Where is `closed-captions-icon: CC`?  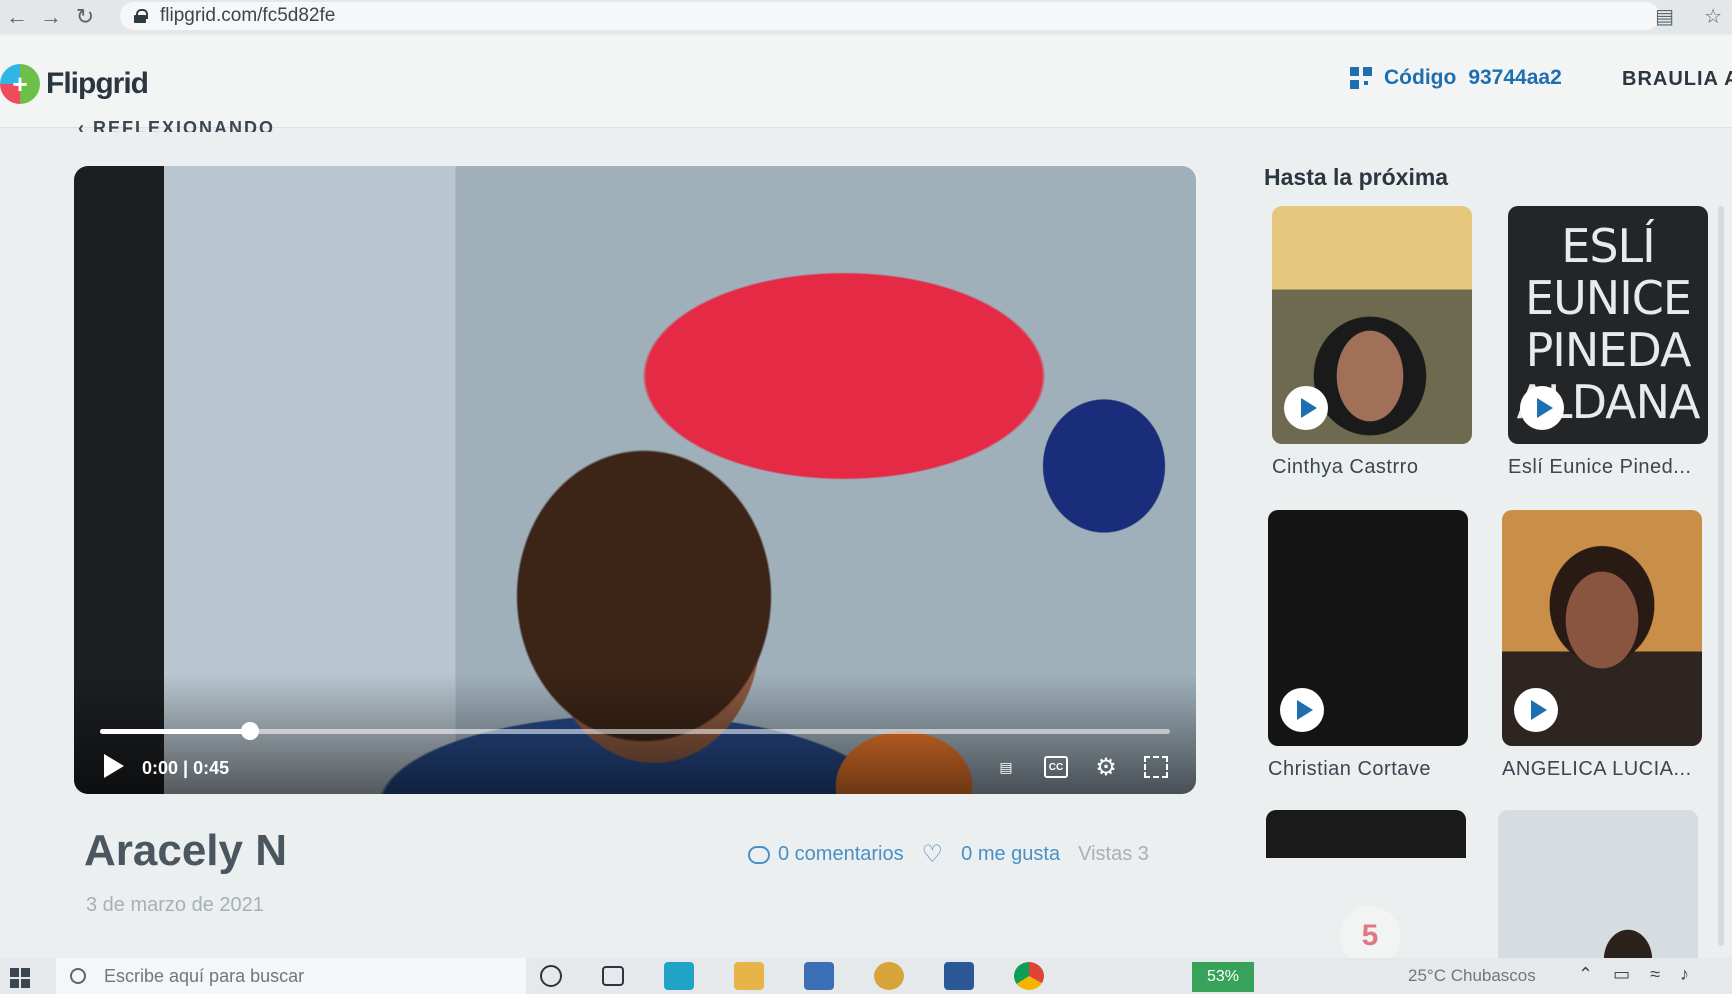
closed-captions-icon: CC is located at coordinates (1056, 767).